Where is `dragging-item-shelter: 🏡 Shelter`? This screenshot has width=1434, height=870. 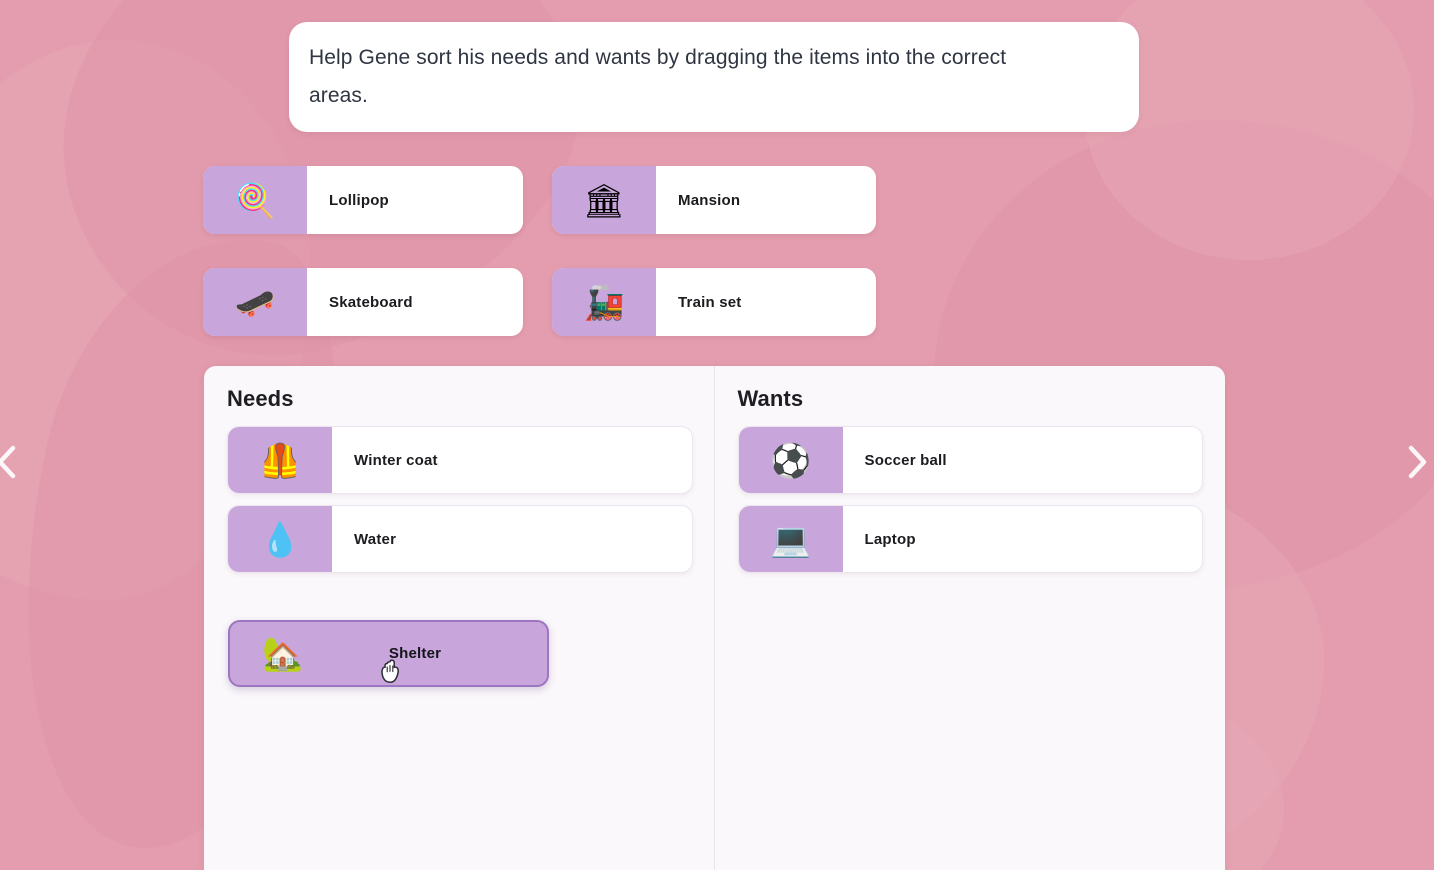 dragging-item-shelter: 🏡 Shelter is located at coordinates (388, 653).